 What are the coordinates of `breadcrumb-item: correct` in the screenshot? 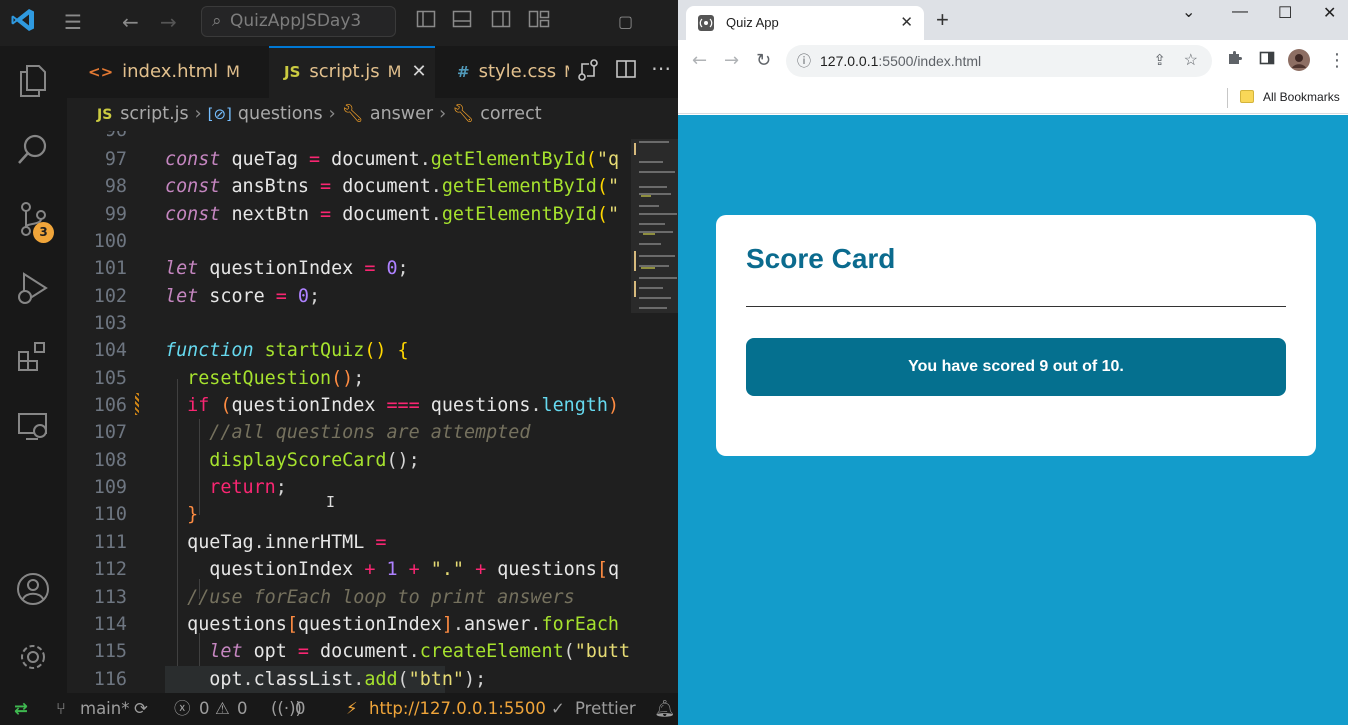 It's located at (510, 114).